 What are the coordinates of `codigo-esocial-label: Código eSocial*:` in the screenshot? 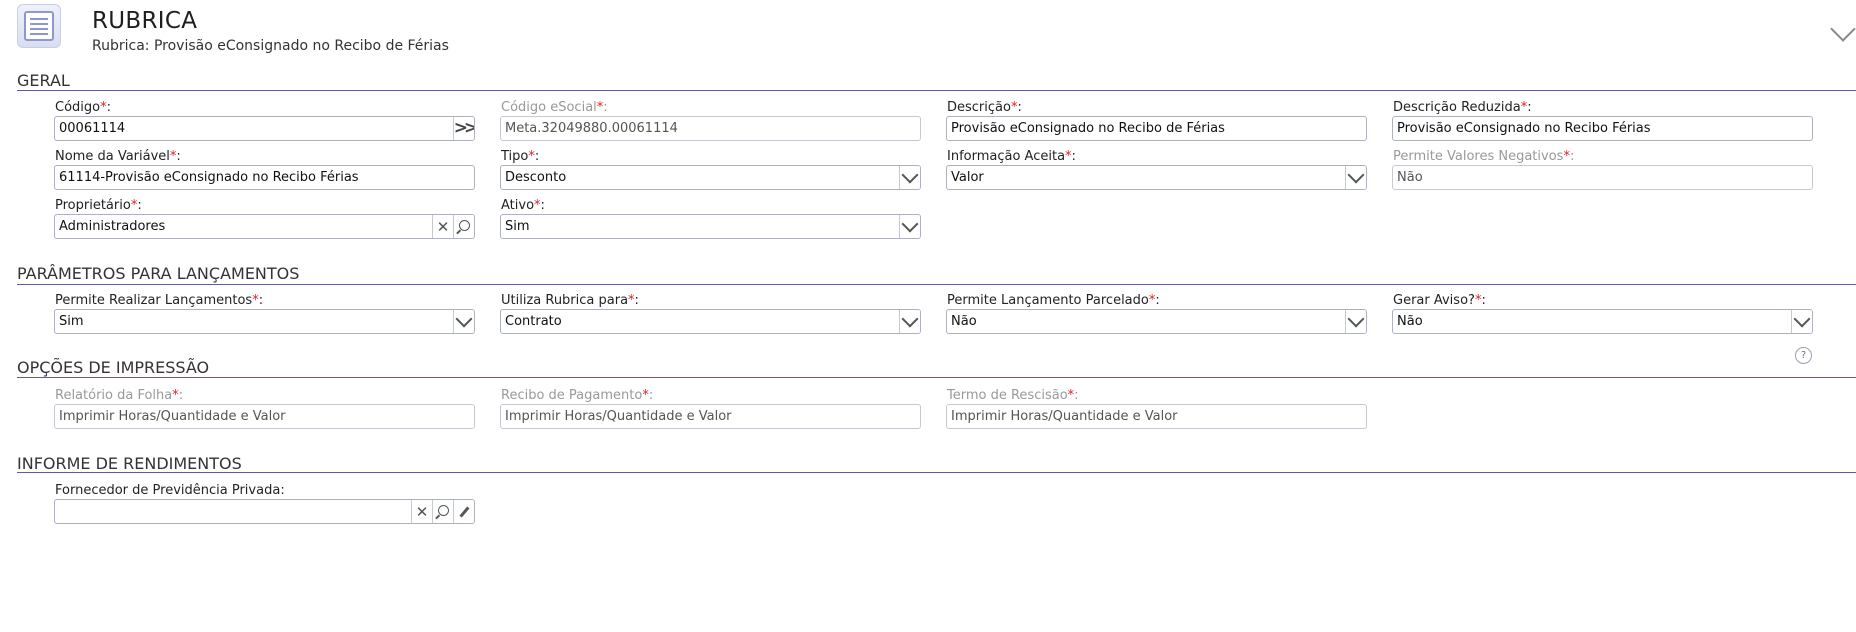 It's located at (554, 107).